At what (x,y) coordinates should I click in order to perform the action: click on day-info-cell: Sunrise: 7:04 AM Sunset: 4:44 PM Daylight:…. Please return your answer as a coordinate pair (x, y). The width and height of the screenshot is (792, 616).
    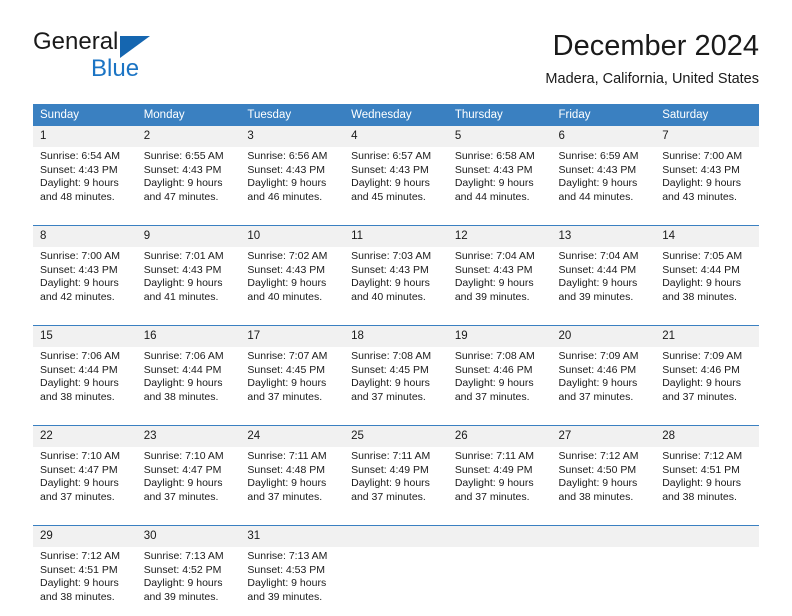
    Looking at the image, I should click on (603, 281).